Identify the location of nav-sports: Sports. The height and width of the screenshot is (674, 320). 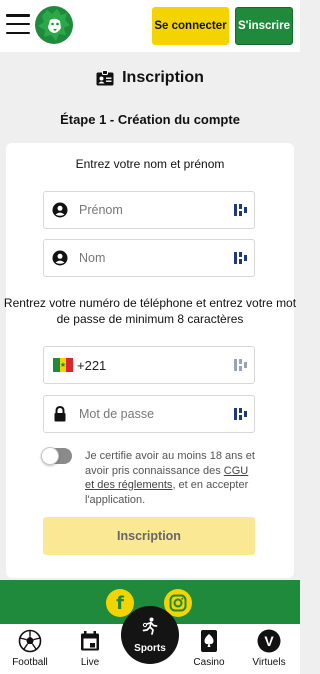
(150, 635).